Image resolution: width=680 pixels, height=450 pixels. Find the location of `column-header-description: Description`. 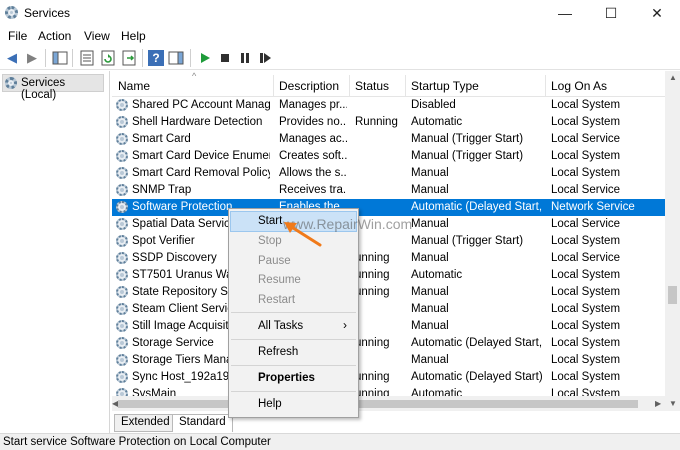

column-header-description: Description is located at coordinates (309, 86).